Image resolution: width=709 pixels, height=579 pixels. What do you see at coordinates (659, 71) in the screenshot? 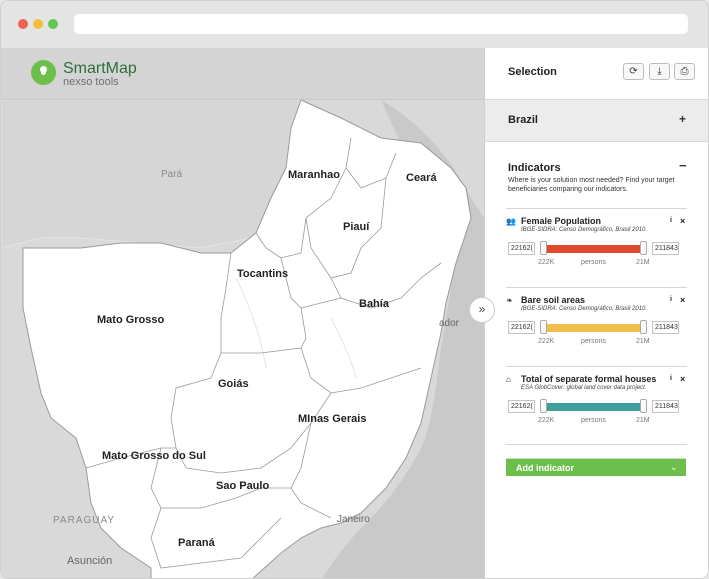
I see `download-icon: ⤓` at bounding box center [659, 71].